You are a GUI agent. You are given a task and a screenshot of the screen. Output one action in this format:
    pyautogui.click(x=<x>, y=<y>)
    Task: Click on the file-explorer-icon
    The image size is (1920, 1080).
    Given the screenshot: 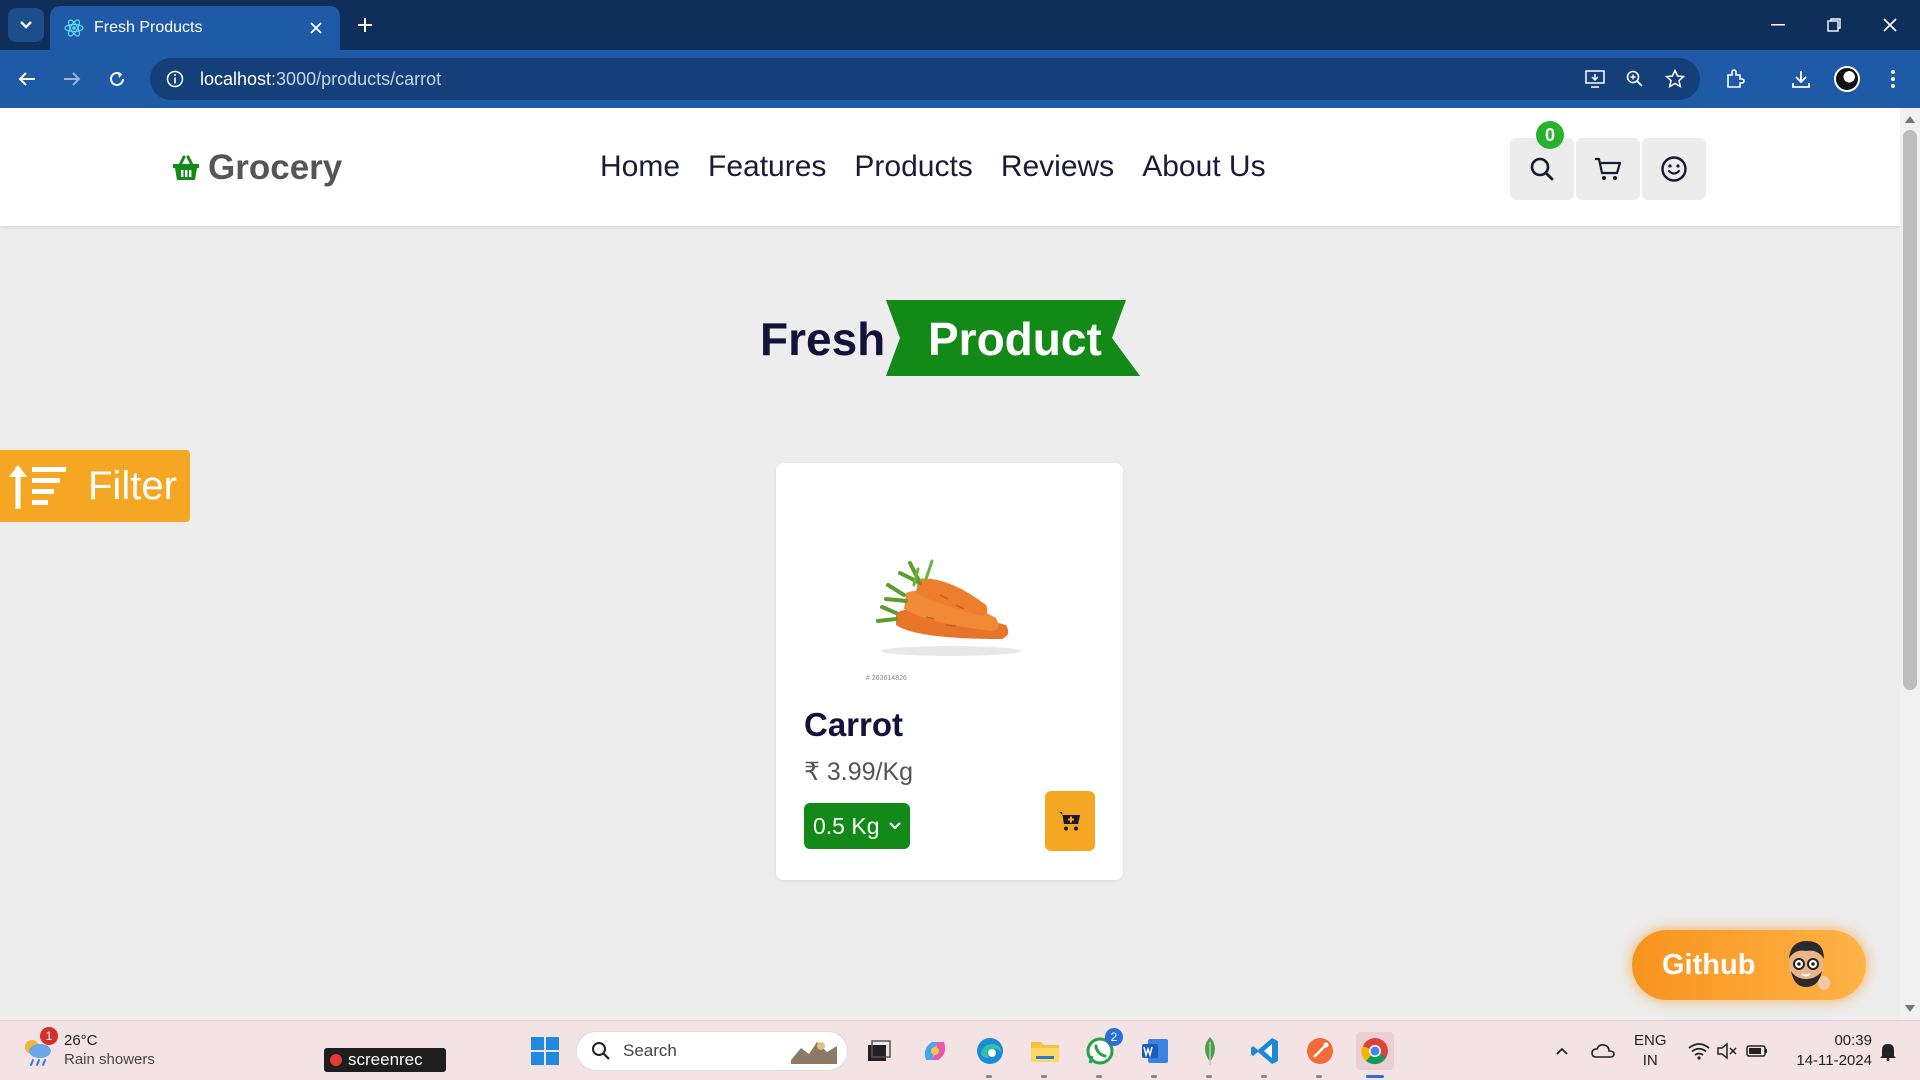 What is the action you would take?
    pyautogui.click(x=1045, y=1051)
    